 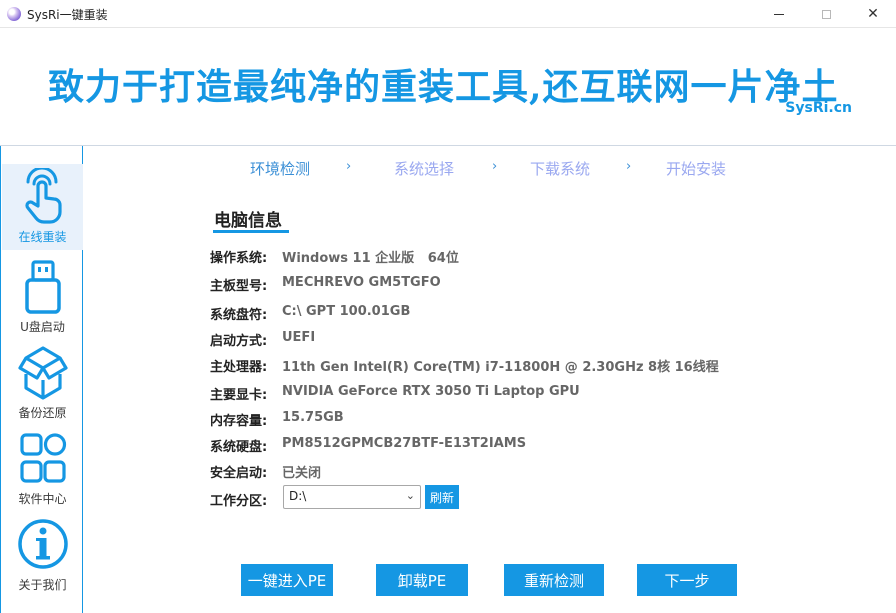 I want to click on uninstall-pe-button: 卸载PE, so click(x=422, y=580).